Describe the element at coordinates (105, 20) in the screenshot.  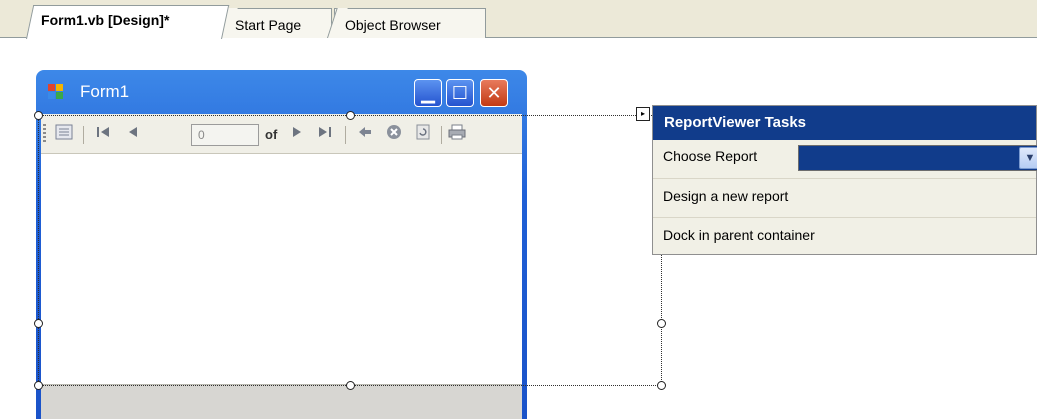
I see `tab-label: Form1.vb [Design]*` at that location.